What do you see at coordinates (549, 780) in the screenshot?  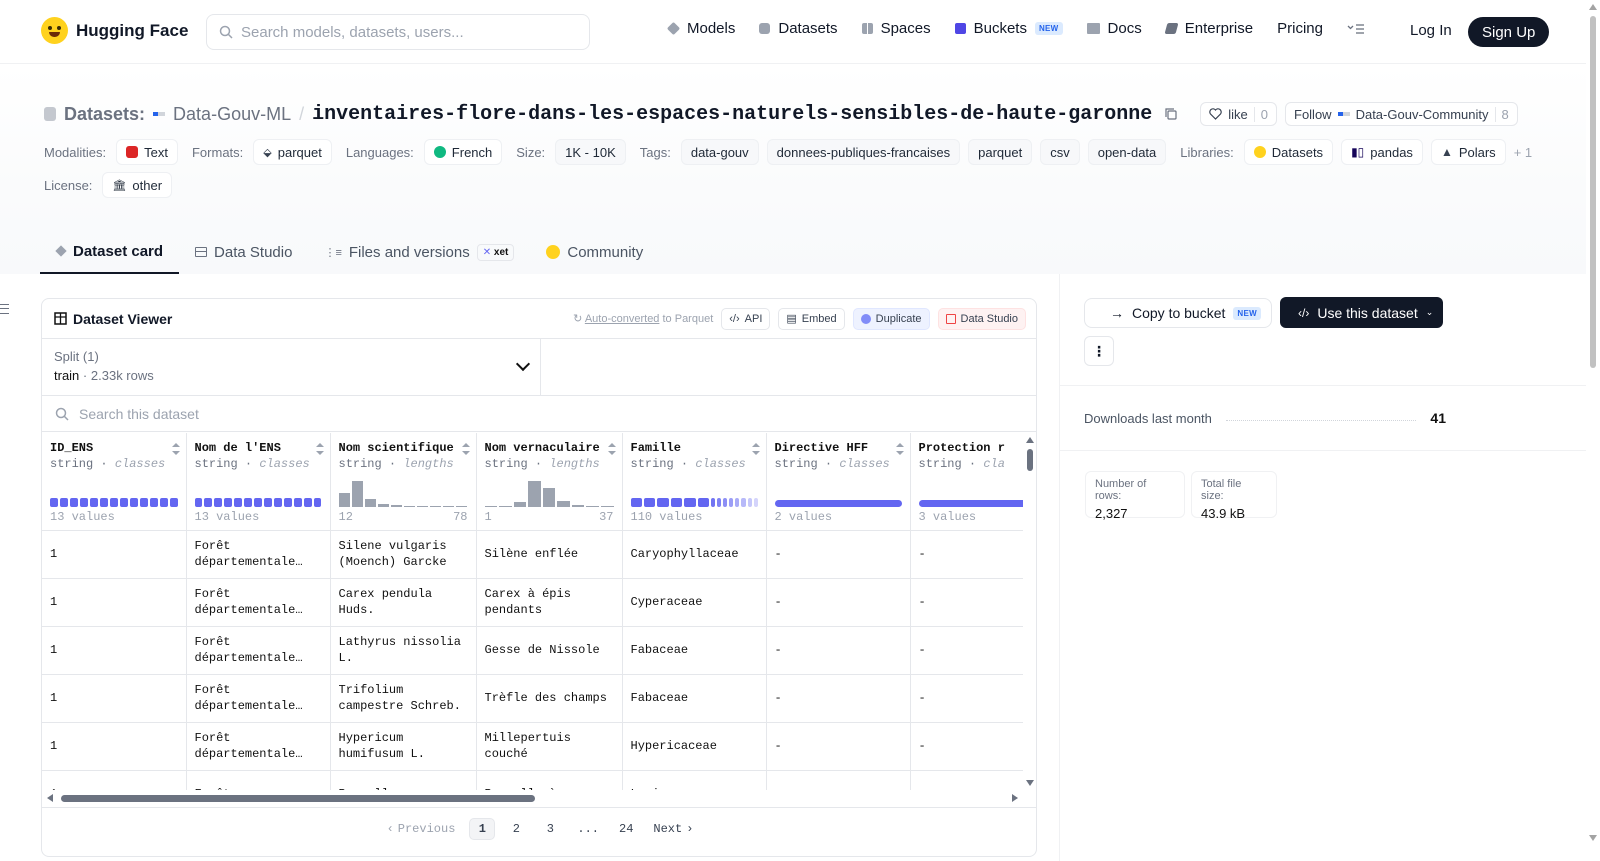 I see `table-cell: Prunelle à` at bounding box center [549, 780].